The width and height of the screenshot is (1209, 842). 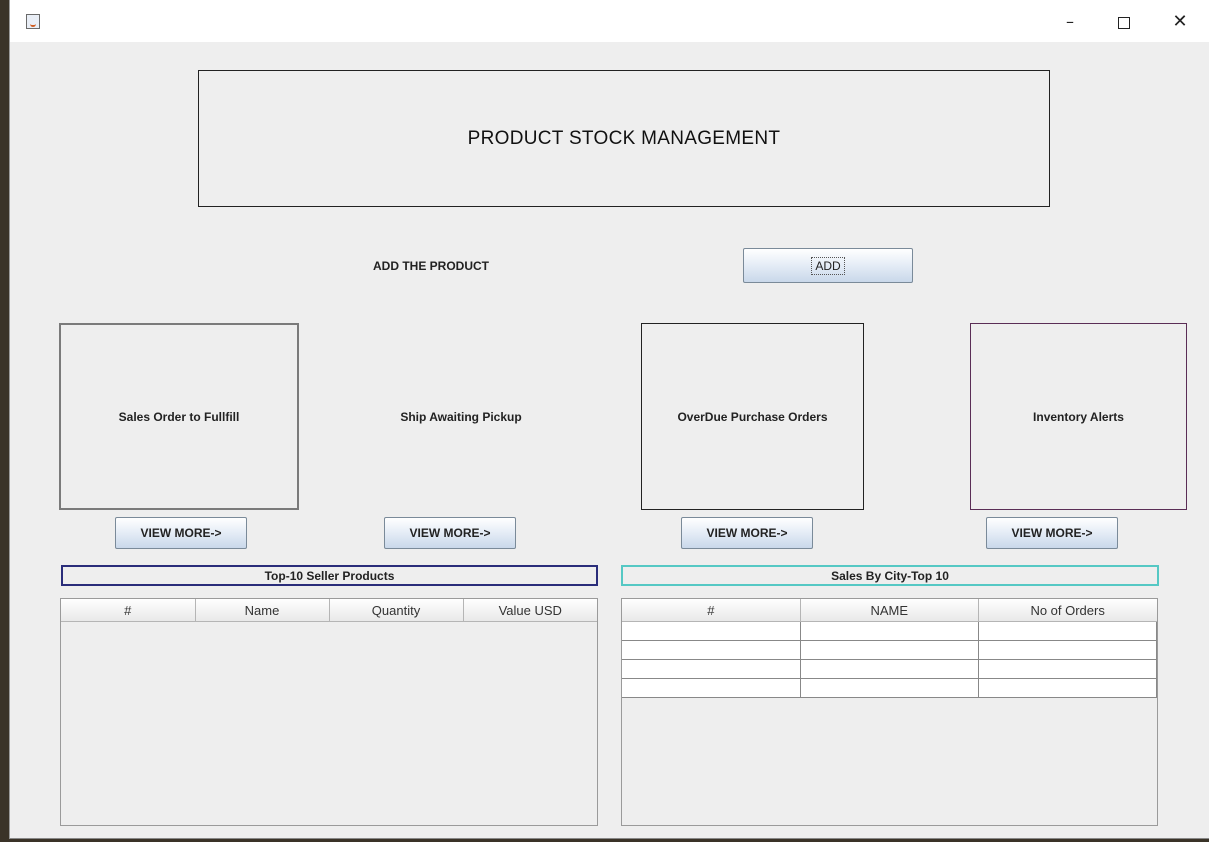 I want to click on column-header-name: NAME, so click(x=889, y=610).